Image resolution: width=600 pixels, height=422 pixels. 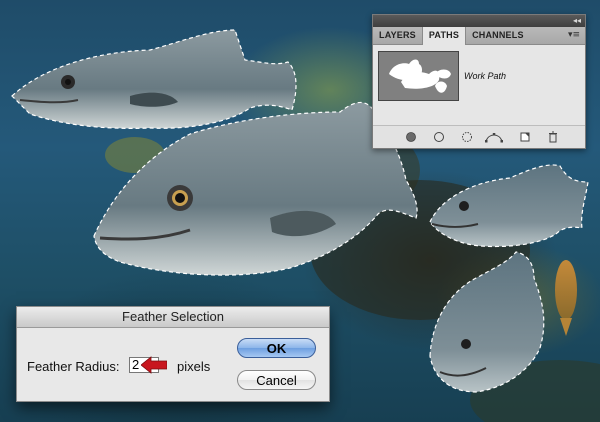 What do you see at coordinates (509, 206) in the screenshot?
I see `fish-right` at bounding box center [509, 206].